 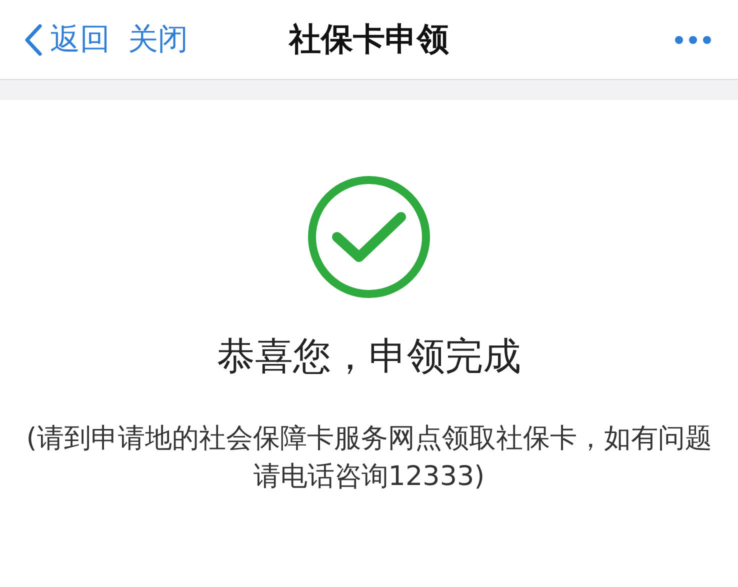 What do you see at coordinates (369, 458) in the screenshot?
I see `result-message: (请到申请地的社会保障卡服务网点领取社保卡，如有问题请电话咨询12333)` at bounding box center [369, 458].